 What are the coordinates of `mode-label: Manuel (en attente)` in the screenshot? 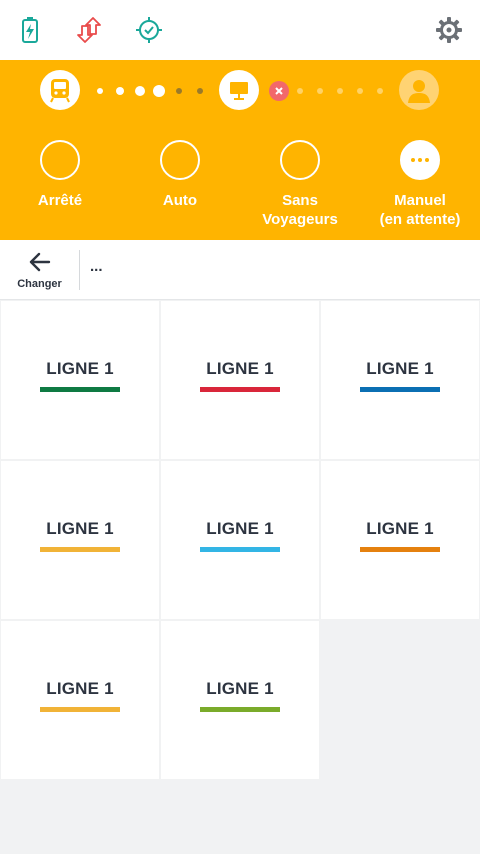 It's located at (420, 210).